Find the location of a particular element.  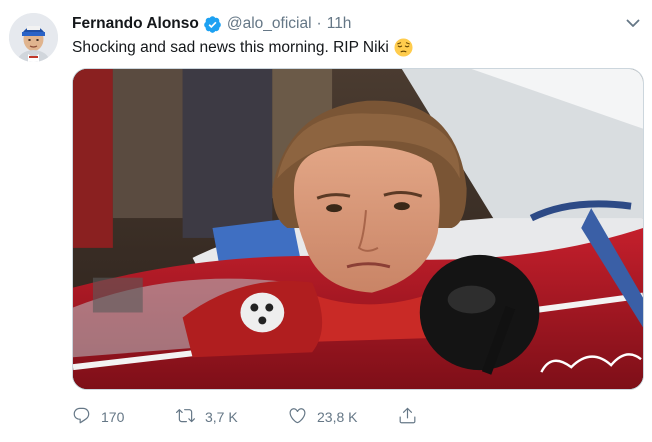

author-name: Fernando Alonso is located at coordinates (135, 24).